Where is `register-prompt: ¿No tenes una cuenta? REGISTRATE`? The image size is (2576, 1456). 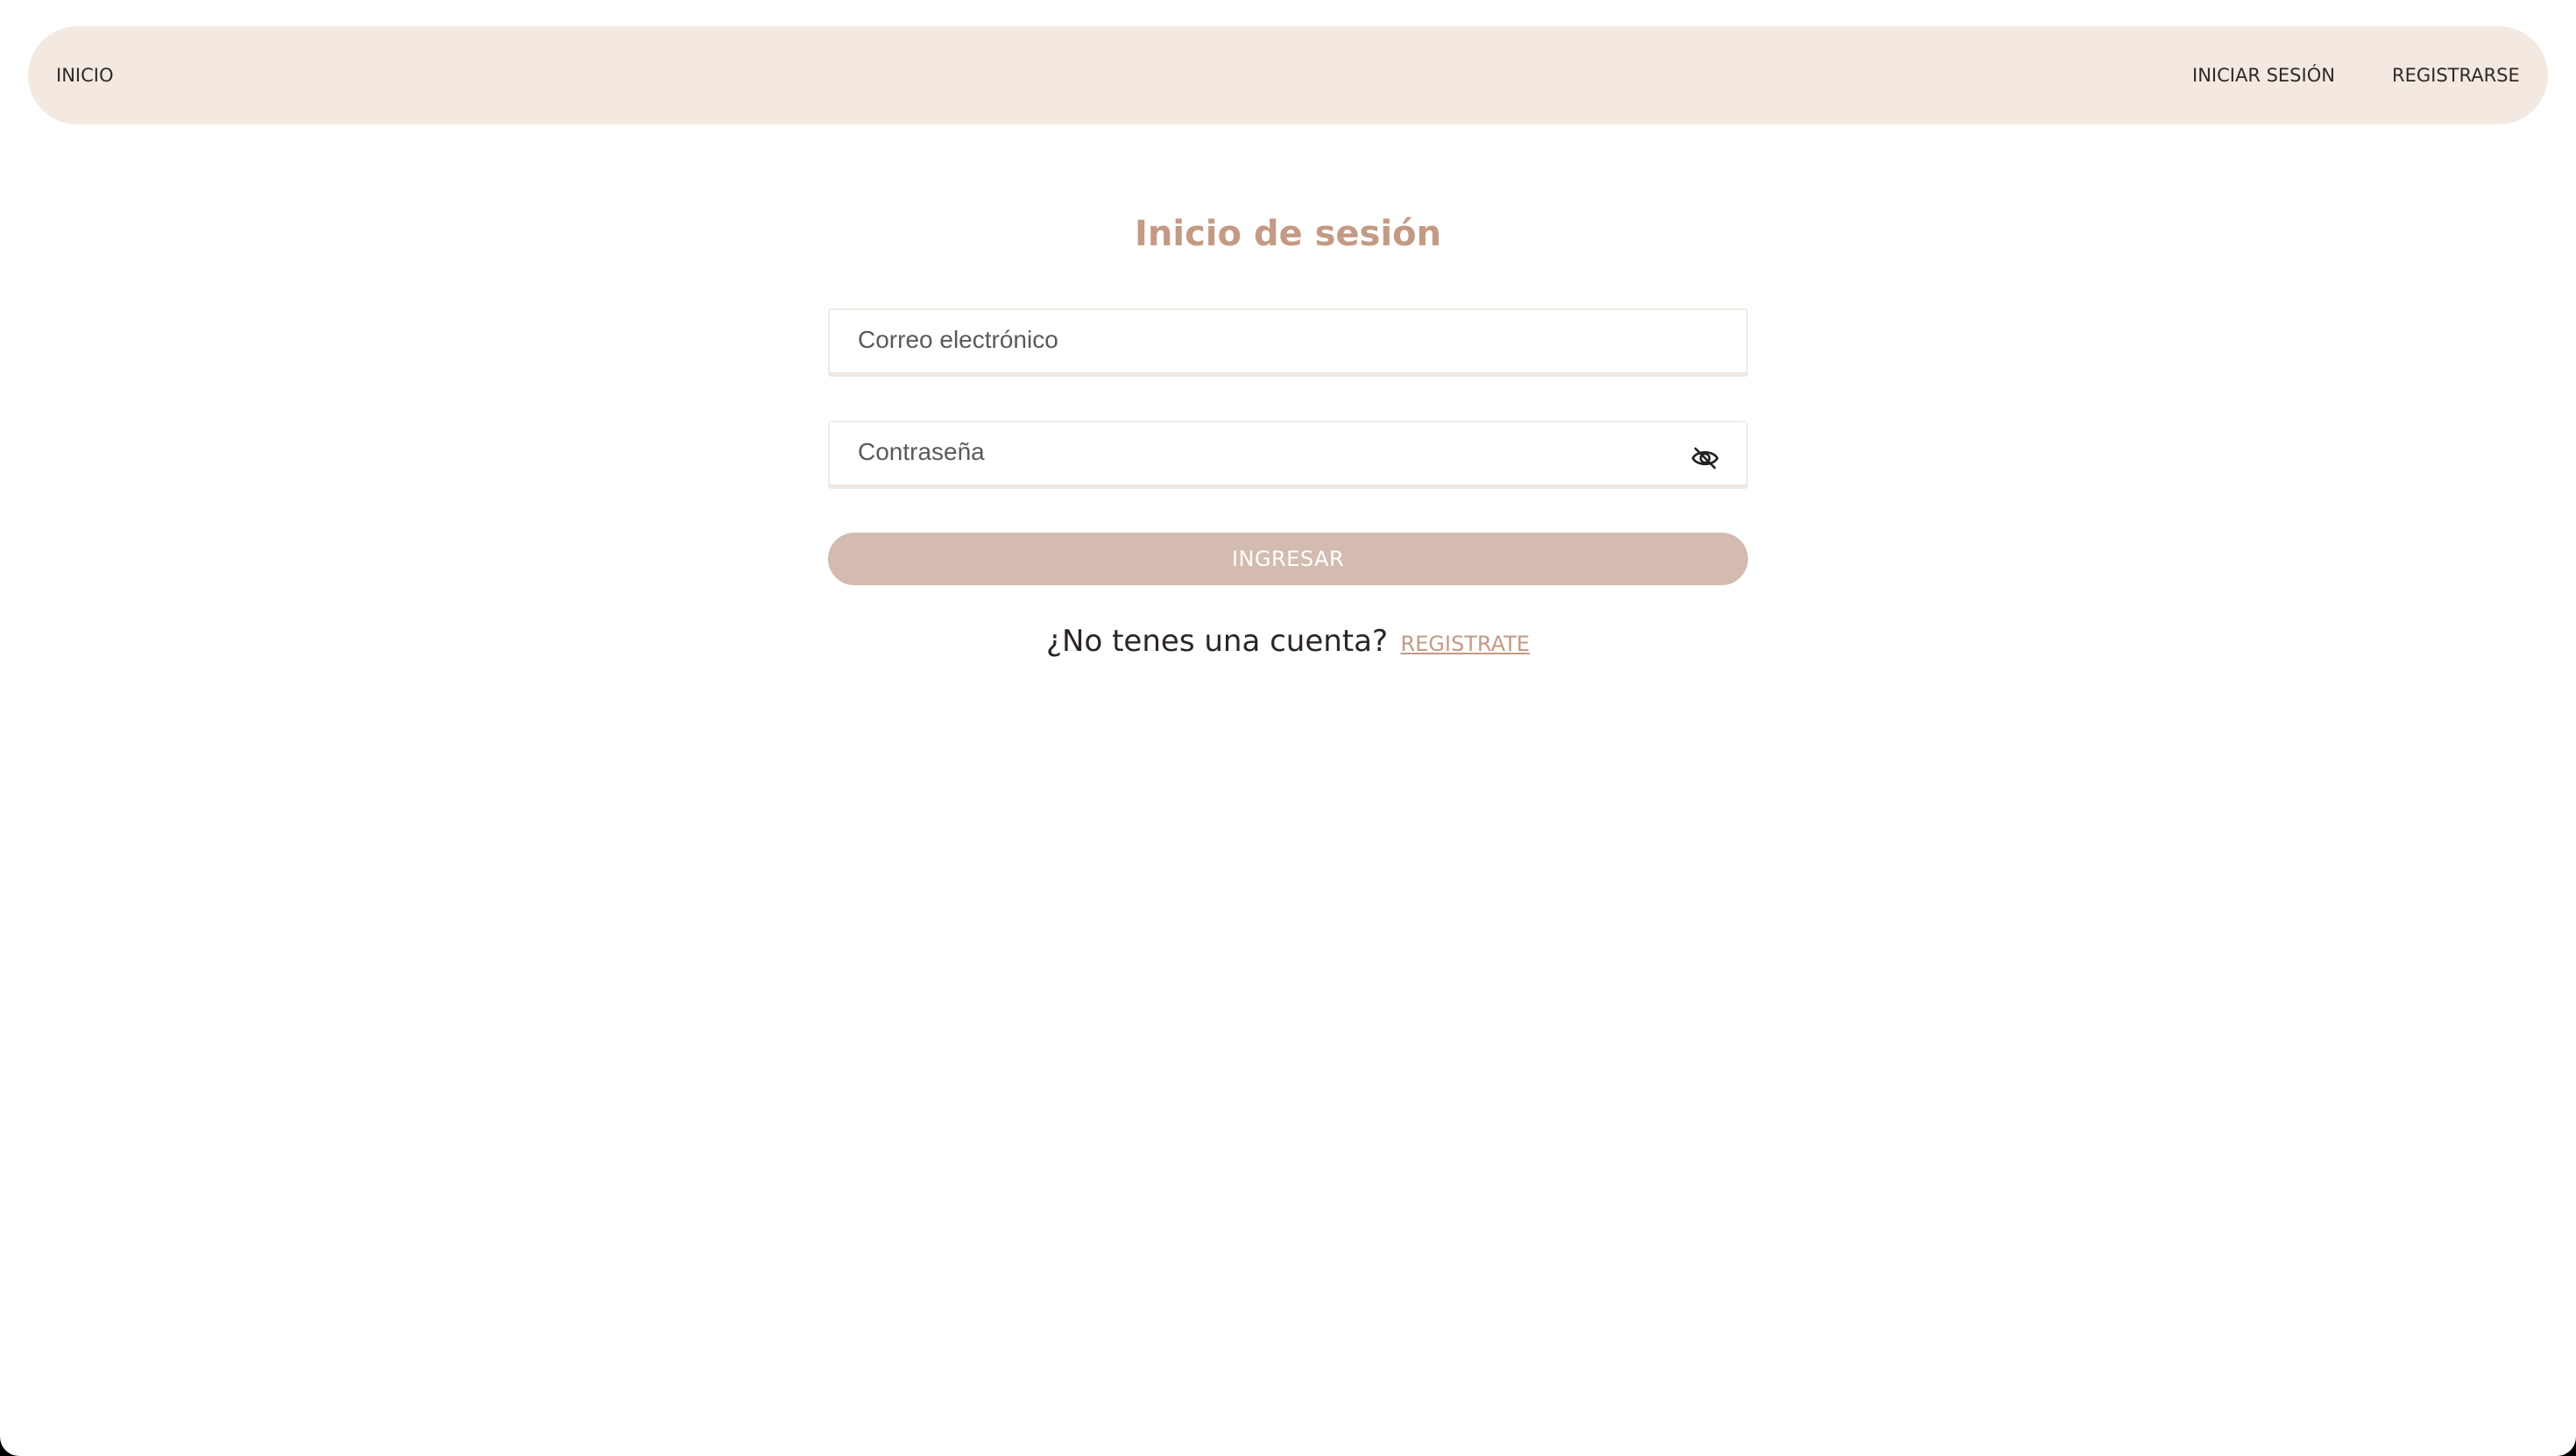 register-prompt: ¿No tenes una cuenta? REGISTRATE is located at coordinates (1288, 641).